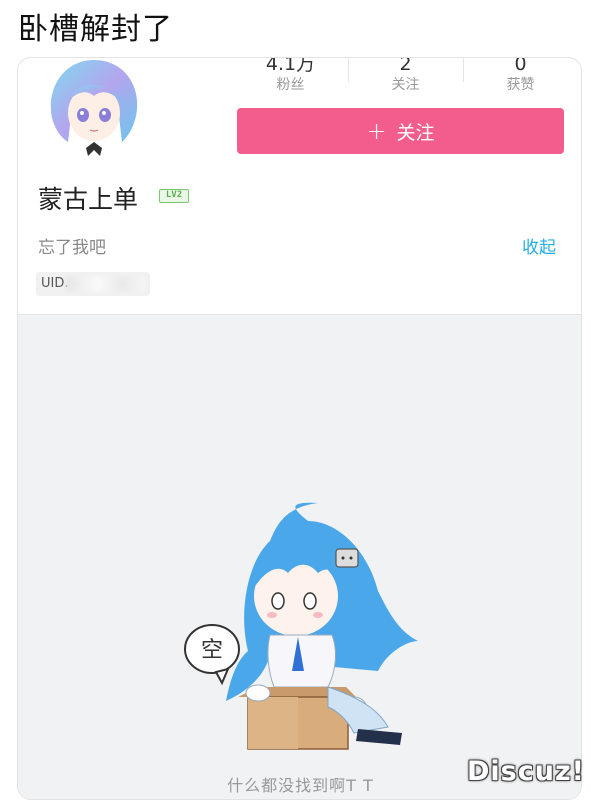  I want to click on empty-state-illustration: 空, so click(301, 626).